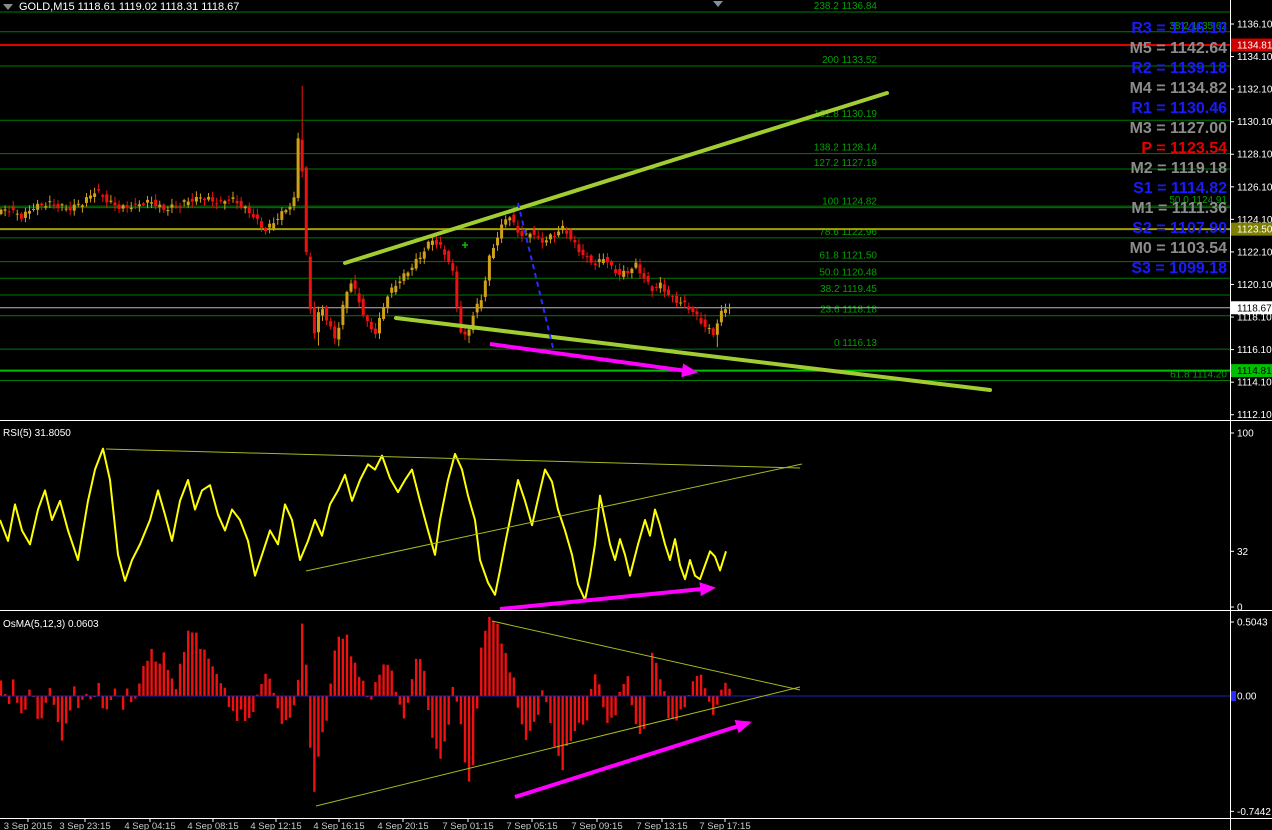 This screenshot has height=830, width=1272. Describe the element at coordinates (846, 148) in the screenshot. I see `fib-level-label: 138.2 1128.14` at that location.